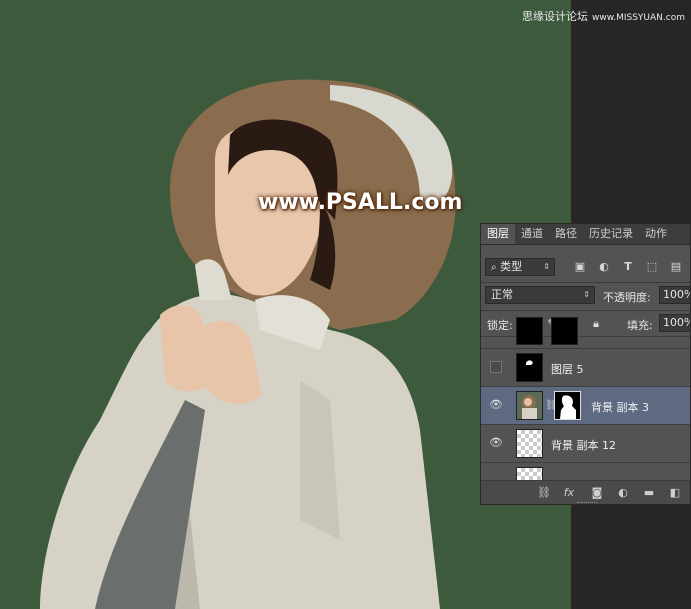 The height and width of the screenshot is (609, 691). I want to click on adjustment-icon: ◐, so click(623, 493).